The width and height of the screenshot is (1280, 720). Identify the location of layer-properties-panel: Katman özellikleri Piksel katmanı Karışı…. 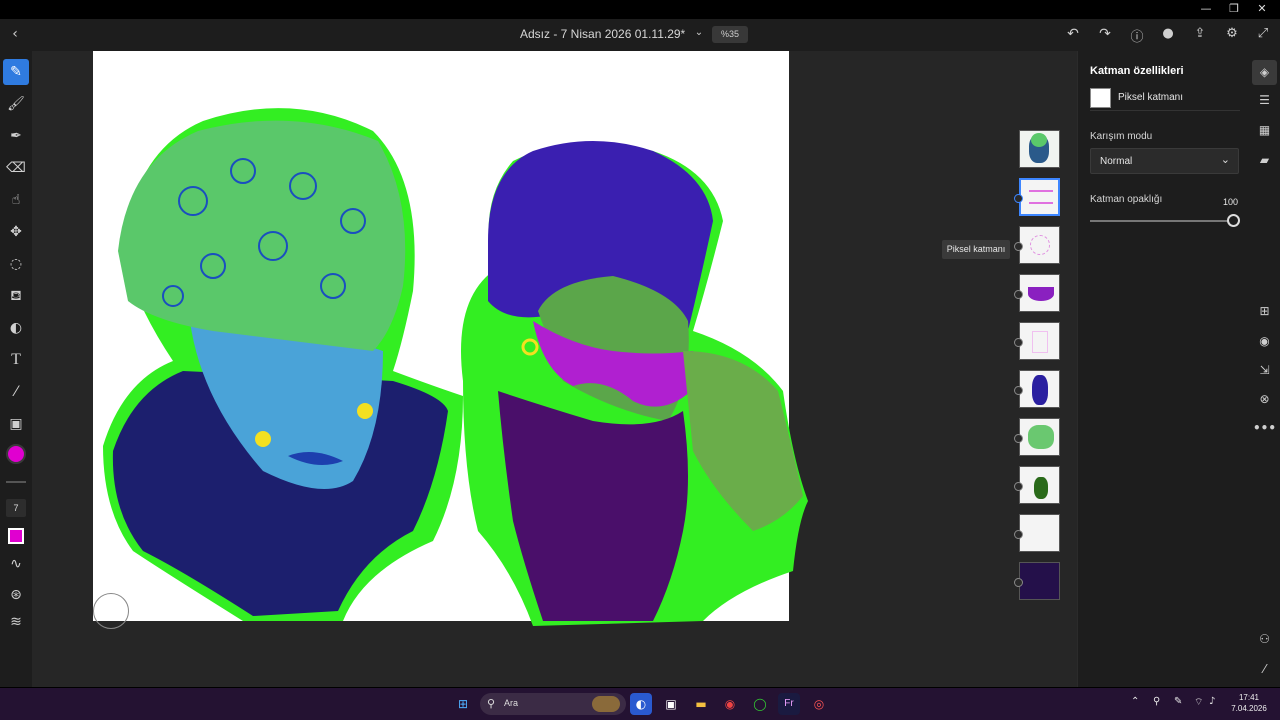
(1163, 369).